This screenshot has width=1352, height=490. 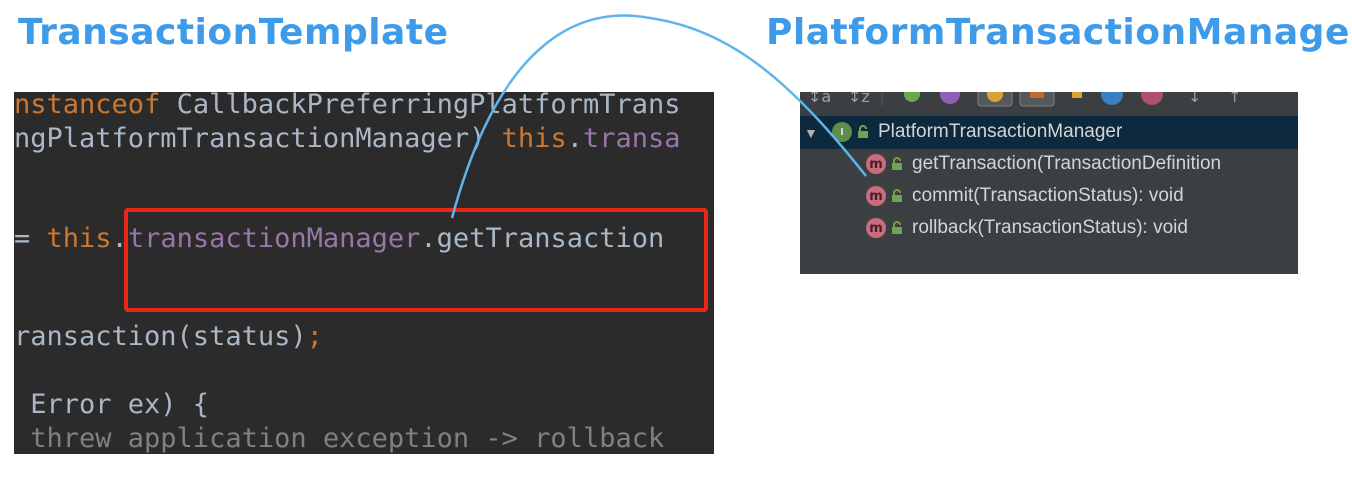 What do you see at coordinates (1000, 131) in the screenshot?
I see `interface-name: PlatformTransactionManager` at bounding box center [1000, 131].